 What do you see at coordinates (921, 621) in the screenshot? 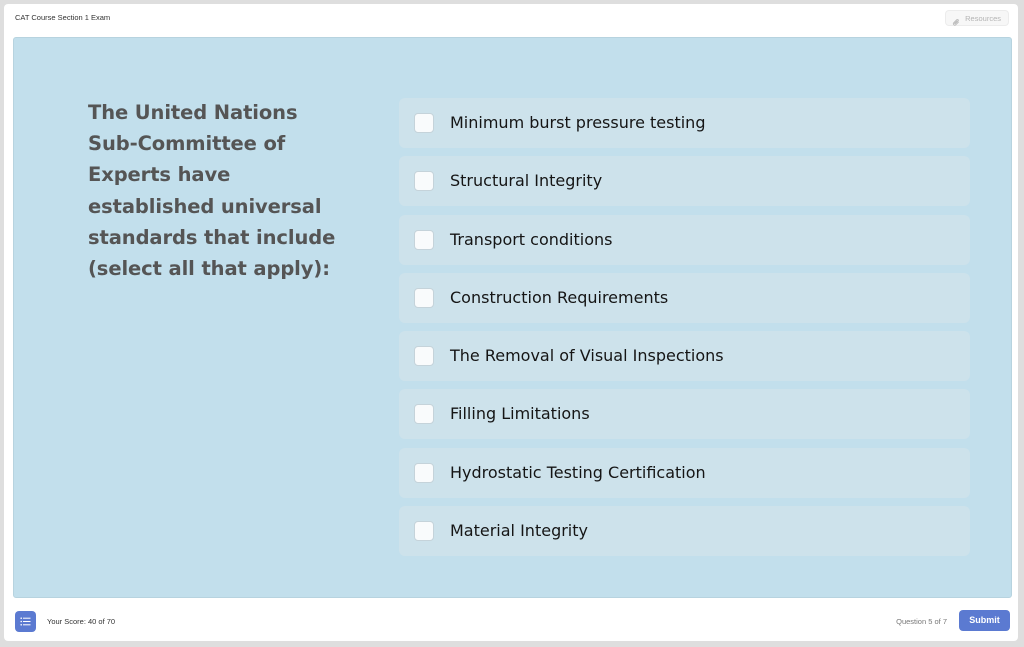
I see `question-counter: Question 5 of 7` at bounding box center [921, 621].